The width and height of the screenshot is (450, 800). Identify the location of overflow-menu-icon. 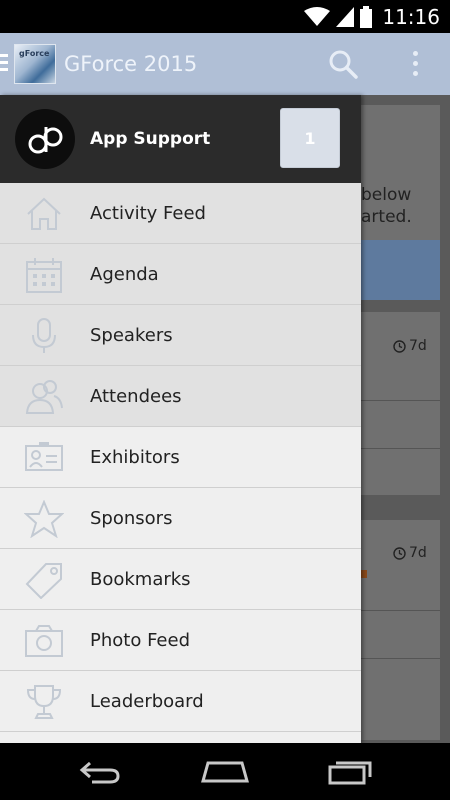
(415, 66).